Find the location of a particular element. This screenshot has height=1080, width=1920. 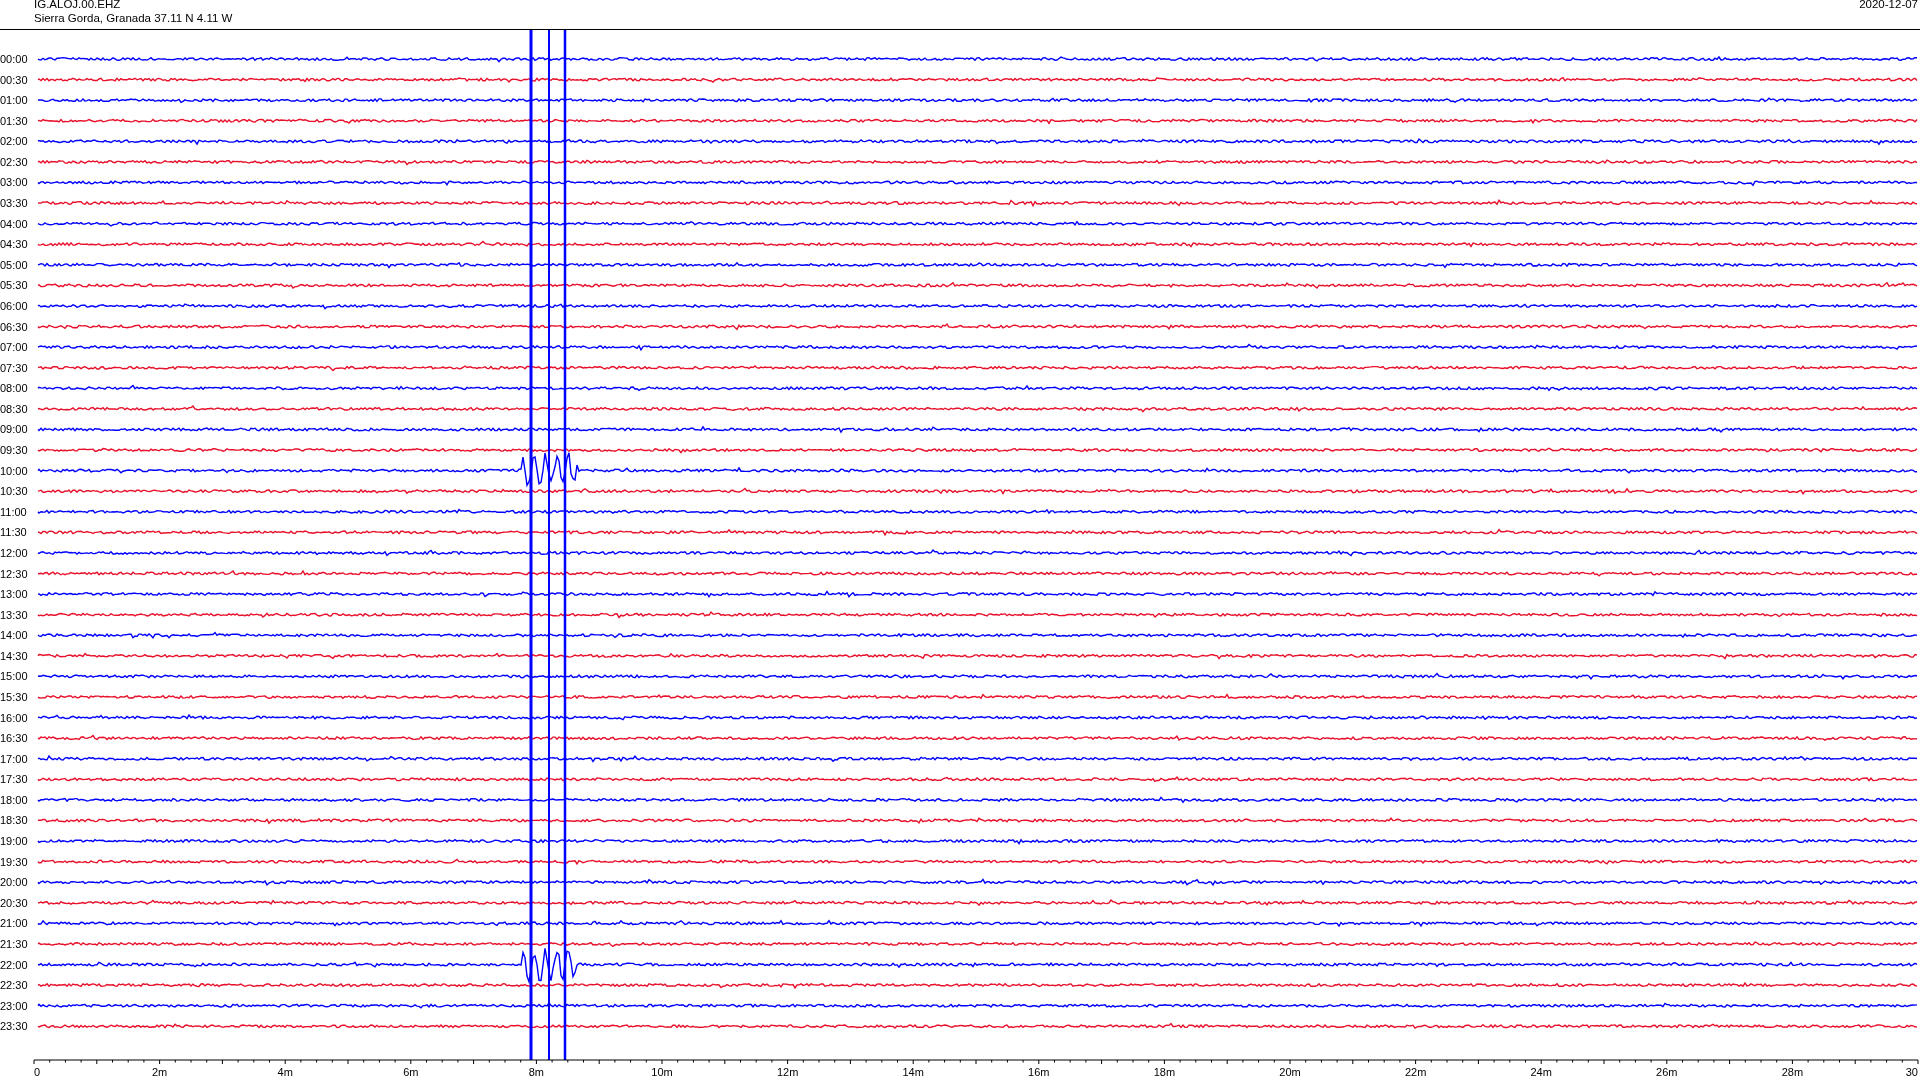

time-label: 23:30 is located at coordinates (14, 1026).